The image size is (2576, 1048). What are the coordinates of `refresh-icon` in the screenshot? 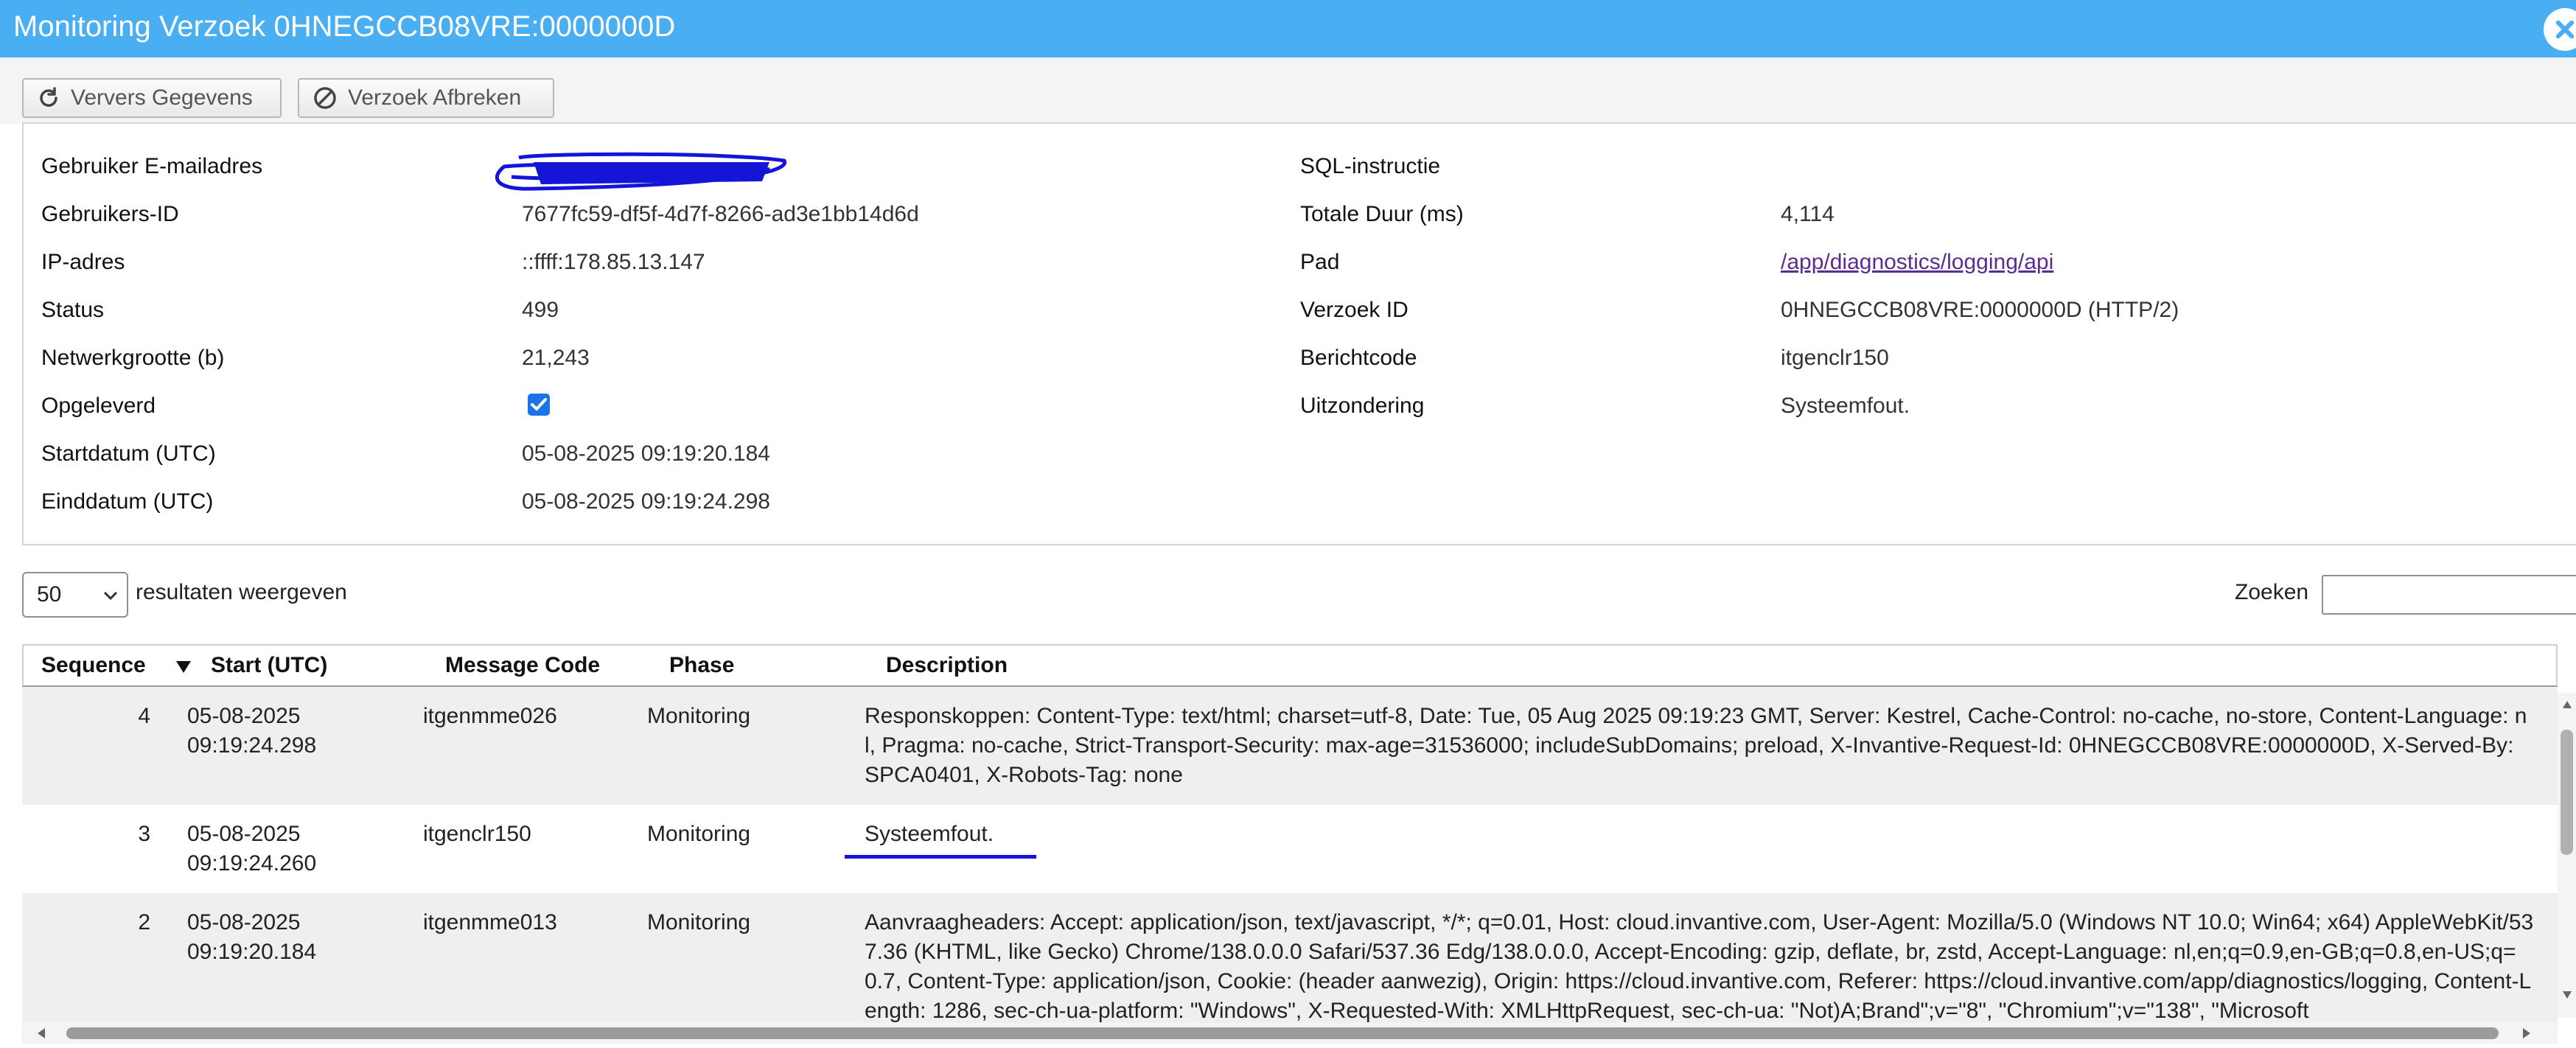 It's located at (48, 97).